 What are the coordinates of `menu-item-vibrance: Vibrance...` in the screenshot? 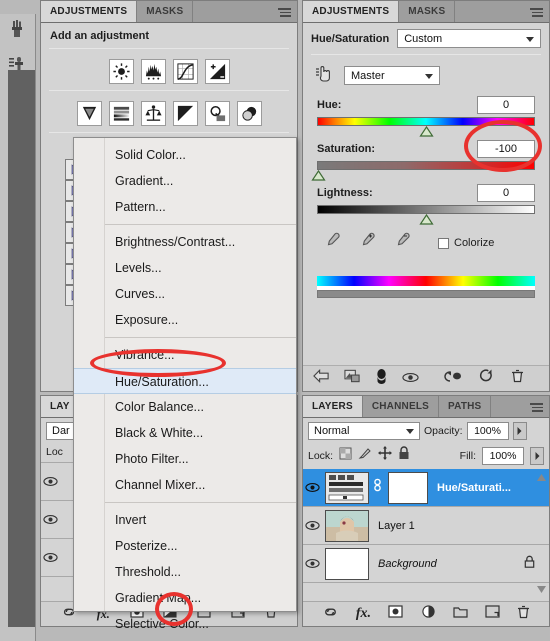 It's located at (185, 355).